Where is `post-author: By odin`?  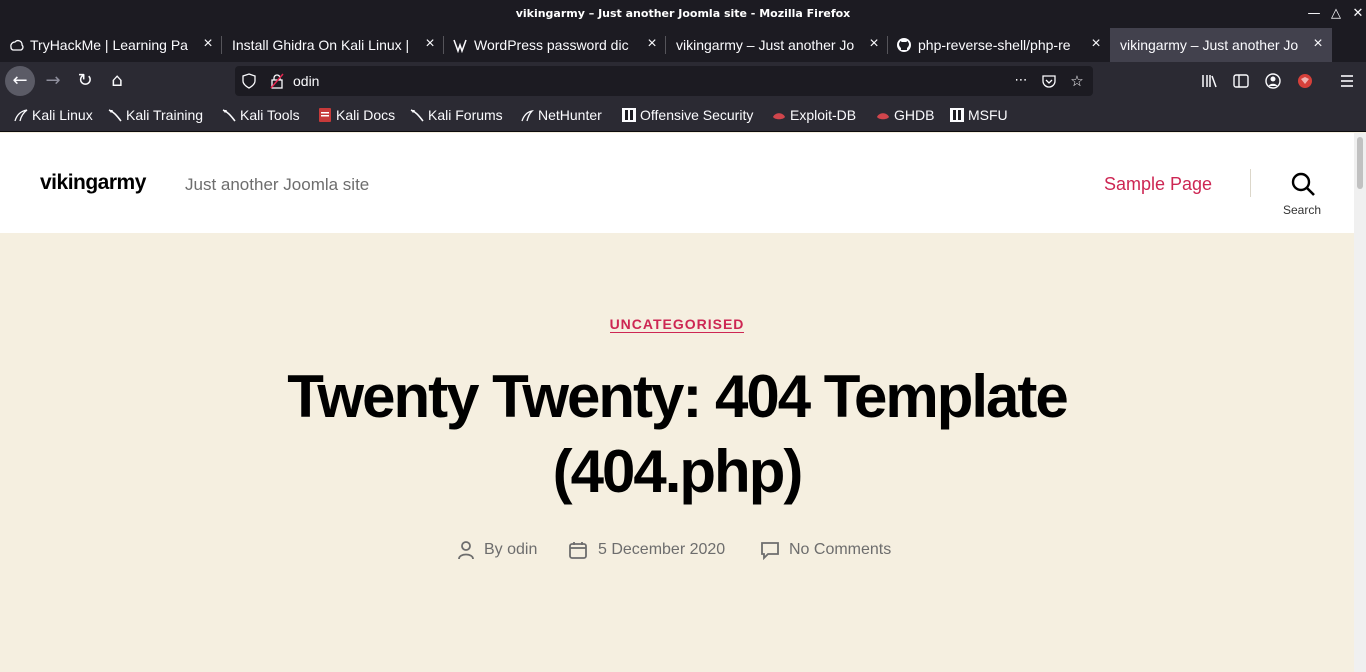 post-author: By odin is located at coordinates (506, 550).